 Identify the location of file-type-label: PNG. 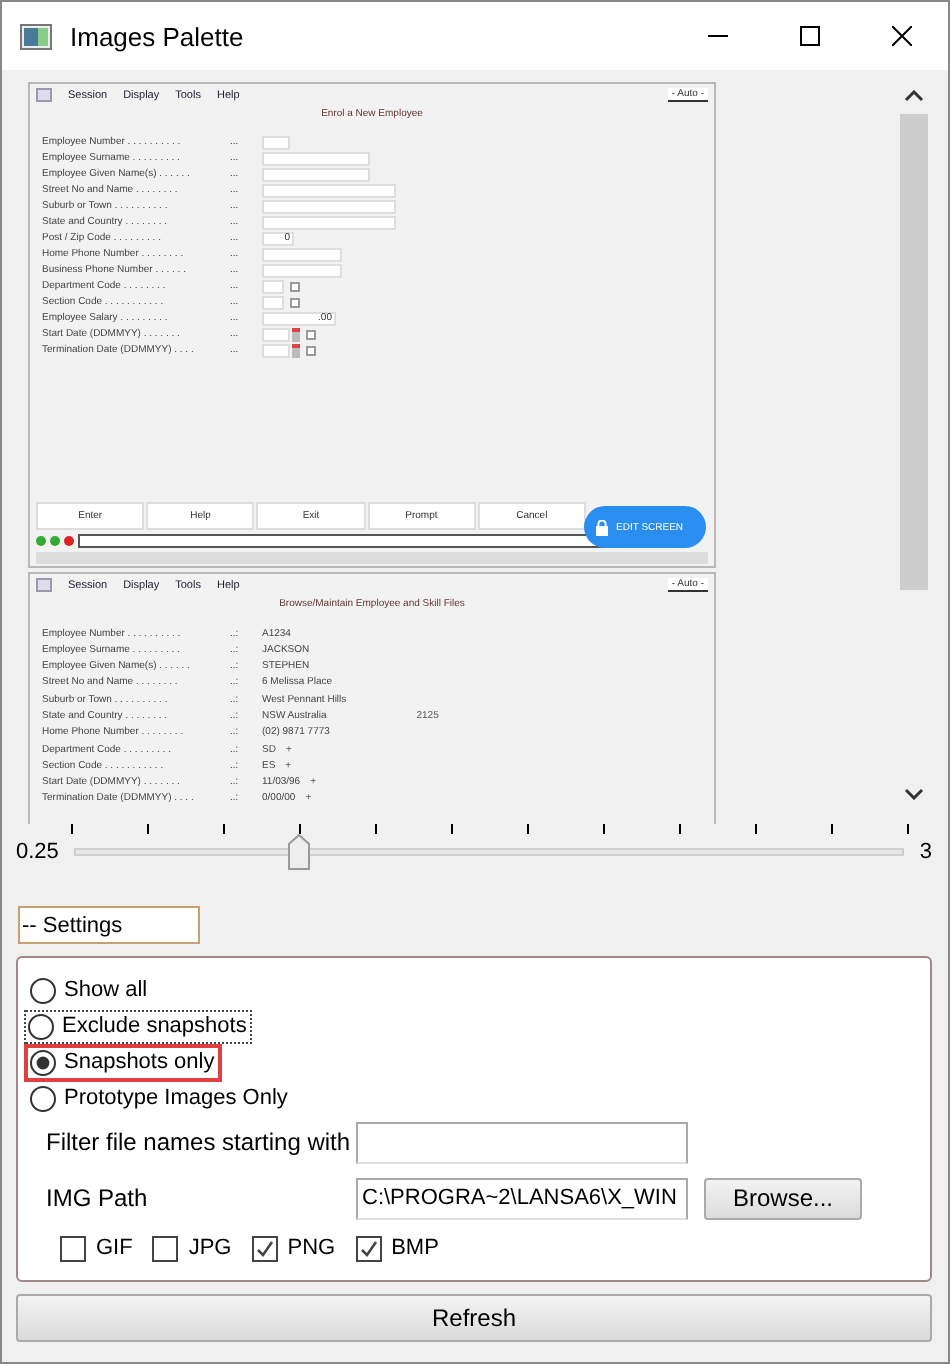
(311, 1248).